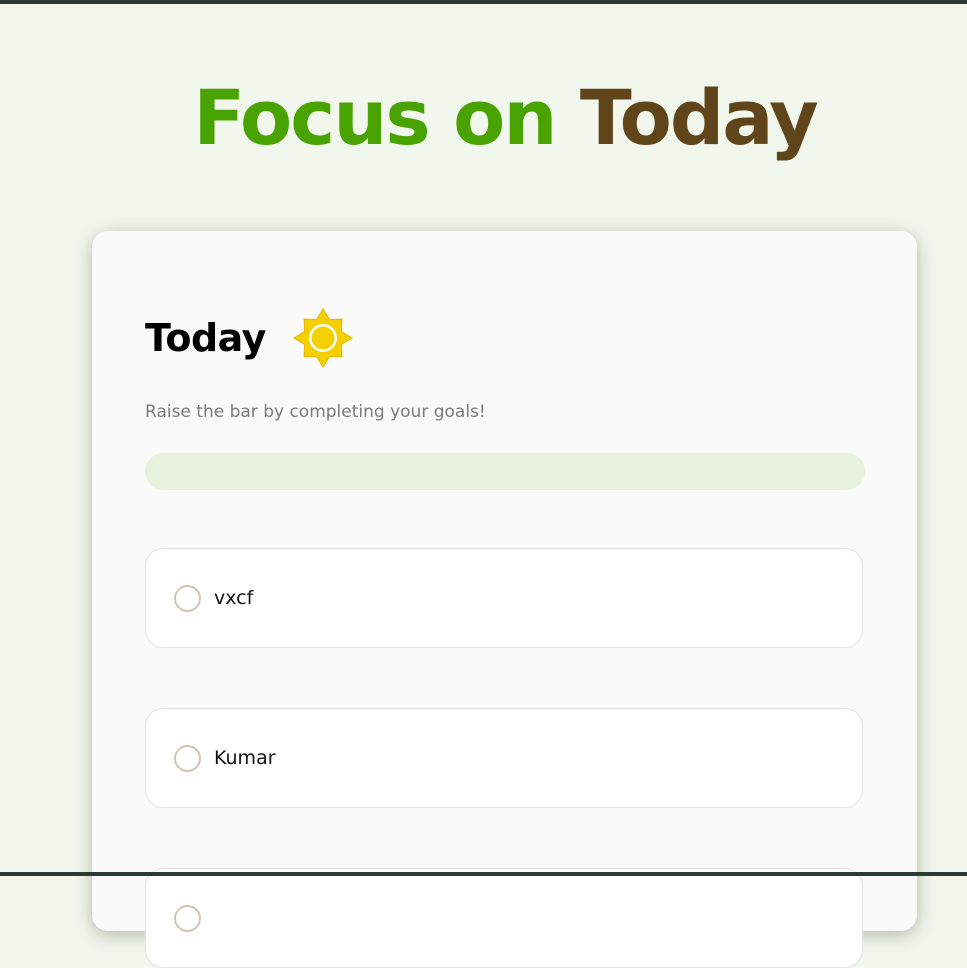 This screenshot has width=967, height=968. Describe the element at coordinates (375, 117) in the screenshot. I see `heading-focus-on: Focus on` at that location.